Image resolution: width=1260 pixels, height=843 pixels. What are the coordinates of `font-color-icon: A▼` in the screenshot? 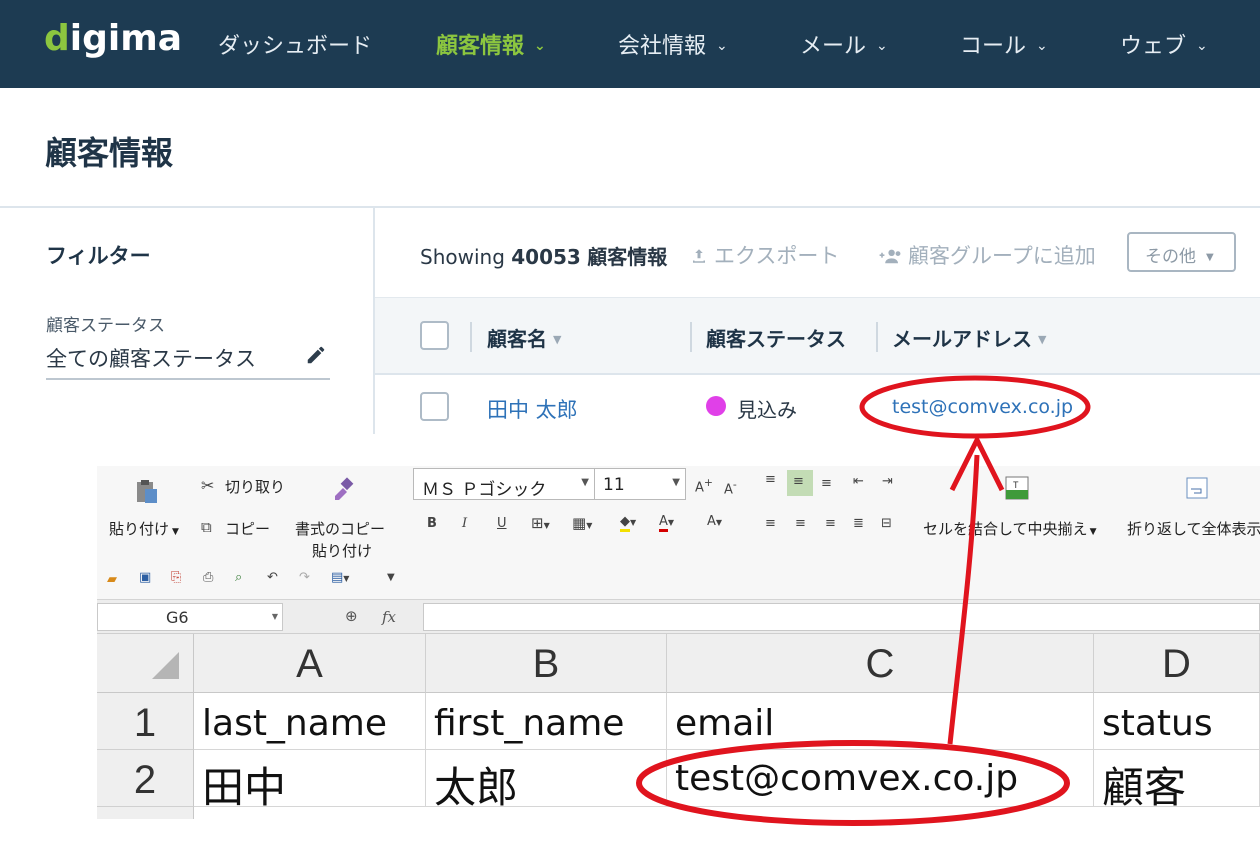 It's located at (666, 523).